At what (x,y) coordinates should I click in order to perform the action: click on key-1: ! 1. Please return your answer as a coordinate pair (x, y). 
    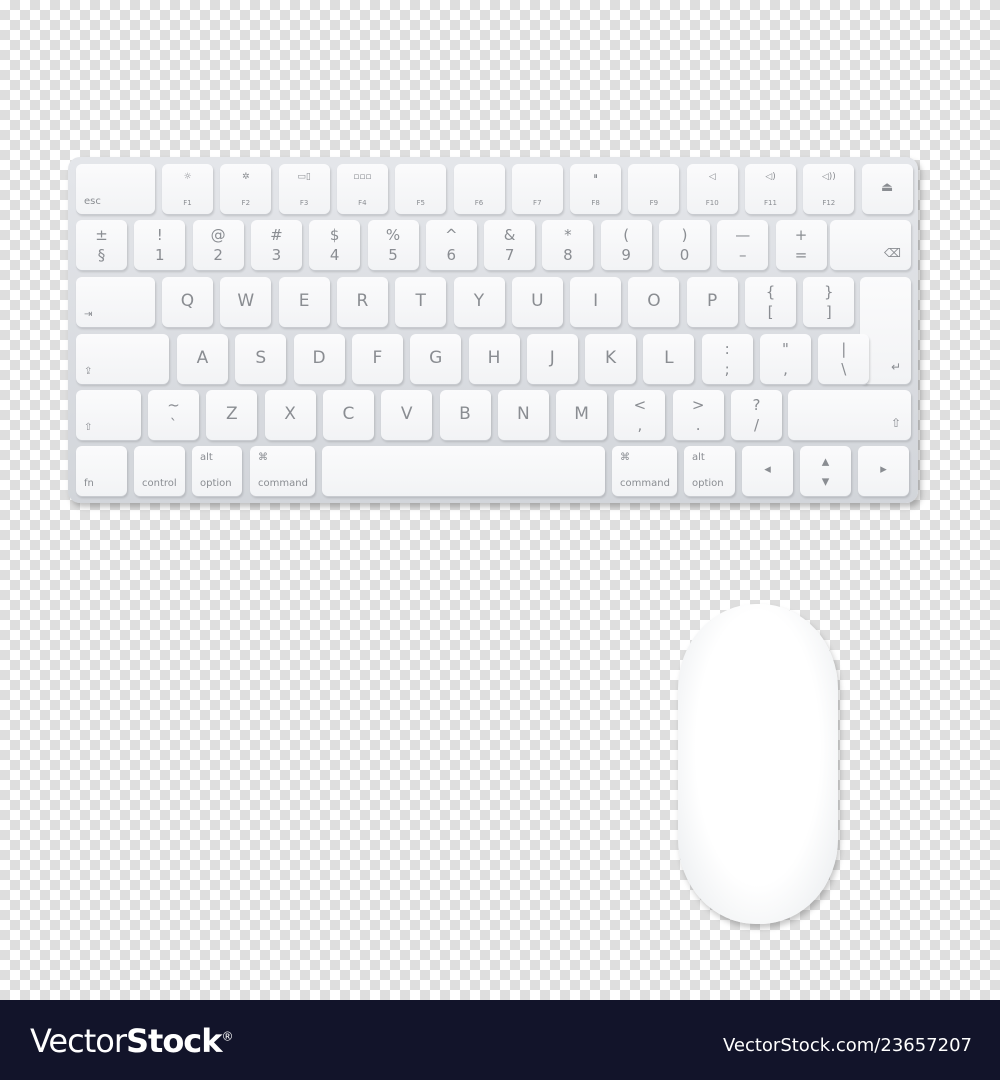
    Looking at the image, I should click on (160, 245).